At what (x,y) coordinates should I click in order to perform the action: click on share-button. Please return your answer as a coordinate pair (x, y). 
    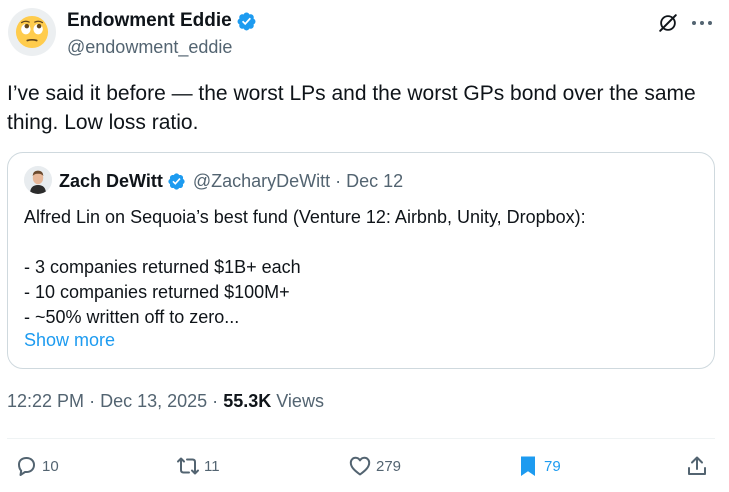
    Looking at the image, I should click on (697, 466).